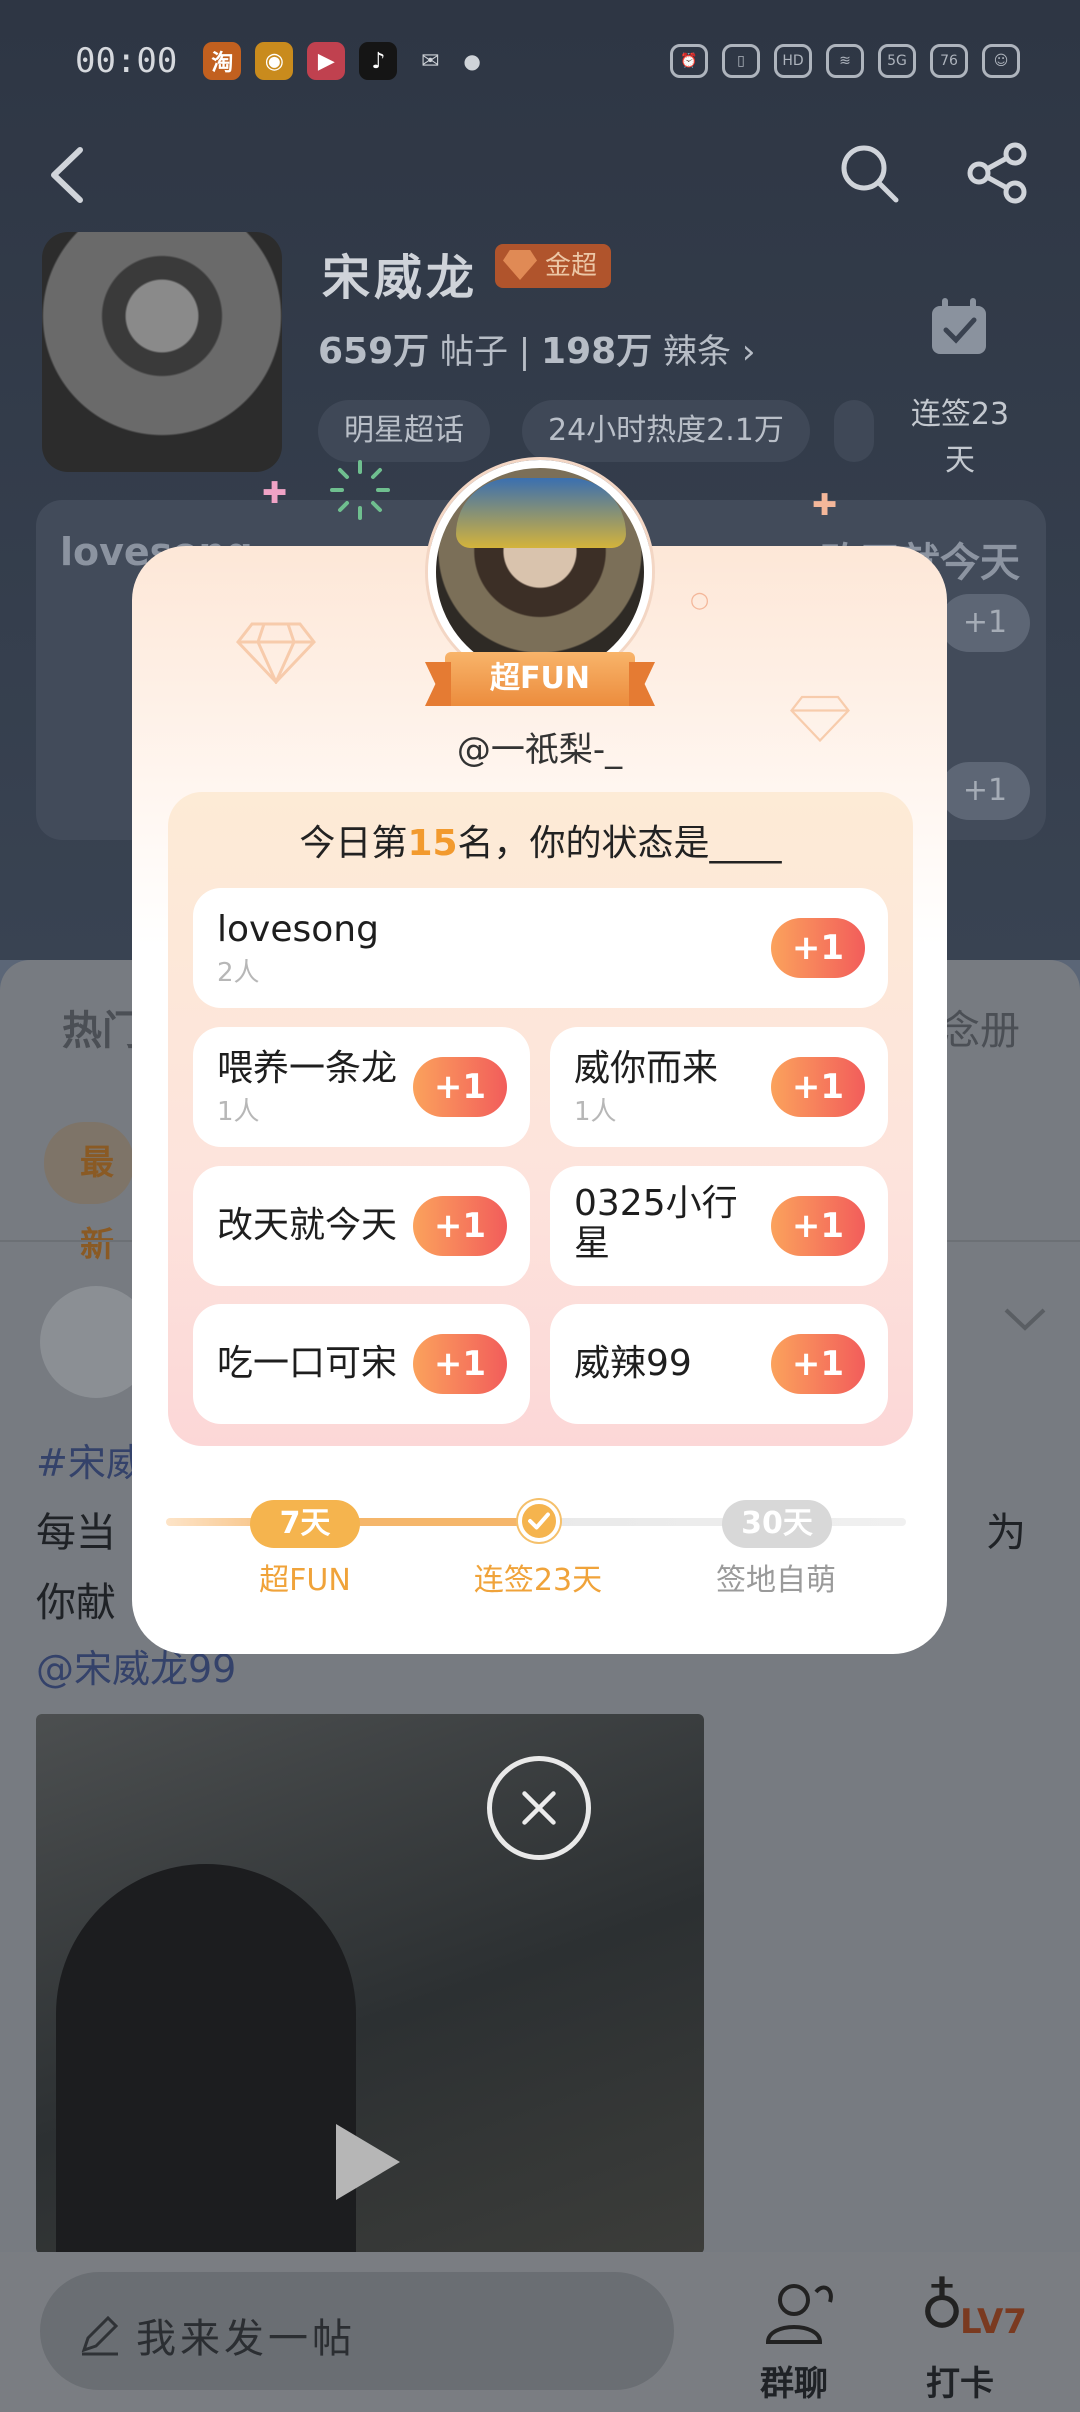 This screenshot has height=2412, width=1080. I want to click on option-name: 吃一口可宋, so click(307, 1363).